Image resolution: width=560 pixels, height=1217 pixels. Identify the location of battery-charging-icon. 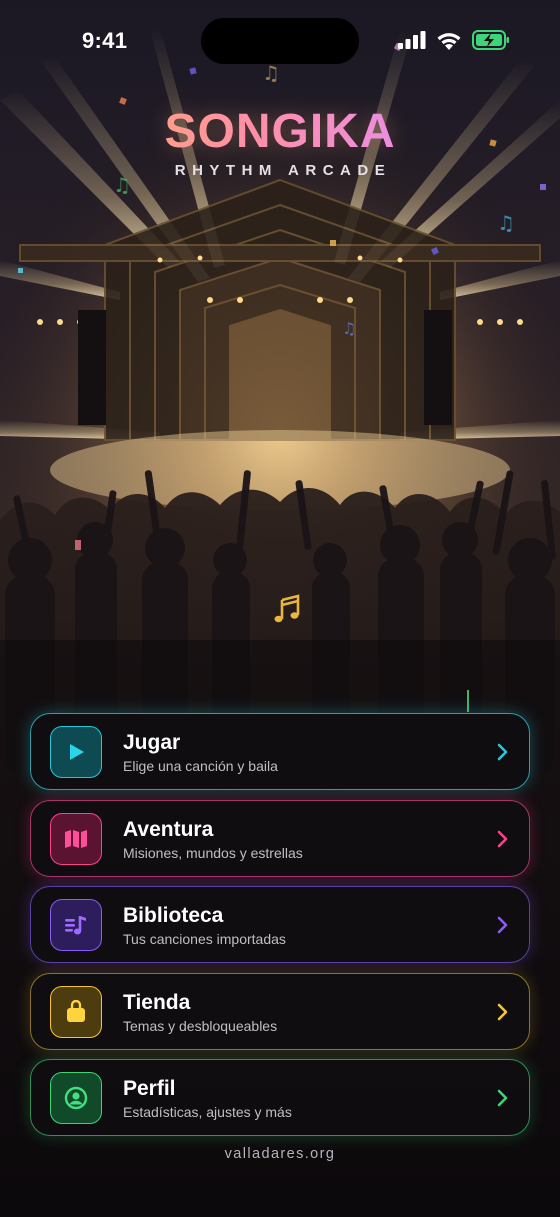
(490, 40).